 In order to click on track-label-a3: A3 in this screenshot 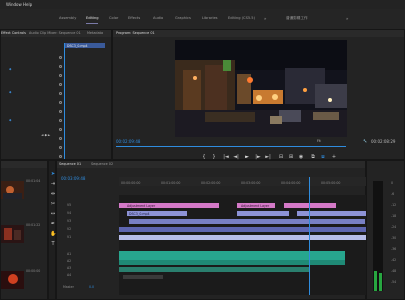, I will do `click(69, 268)`.